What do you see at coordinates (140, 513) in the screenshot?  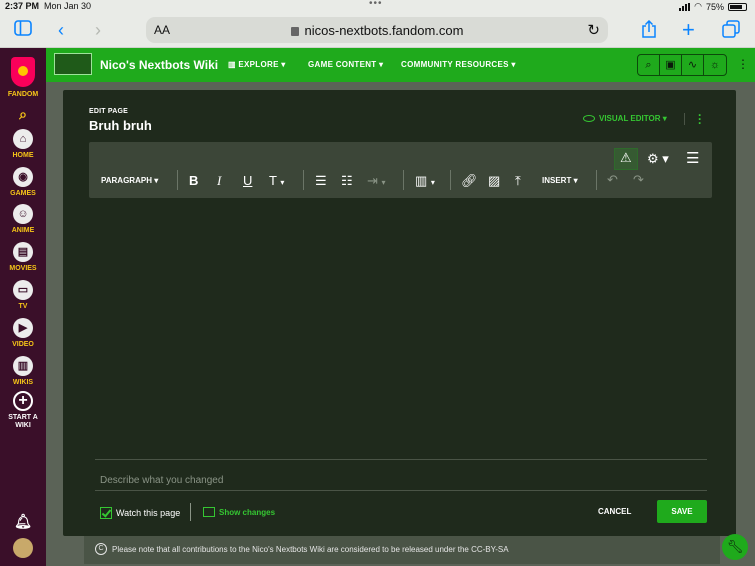 I see `watch-page-checkbox: Watch this page` at bounding box center [140, 513].